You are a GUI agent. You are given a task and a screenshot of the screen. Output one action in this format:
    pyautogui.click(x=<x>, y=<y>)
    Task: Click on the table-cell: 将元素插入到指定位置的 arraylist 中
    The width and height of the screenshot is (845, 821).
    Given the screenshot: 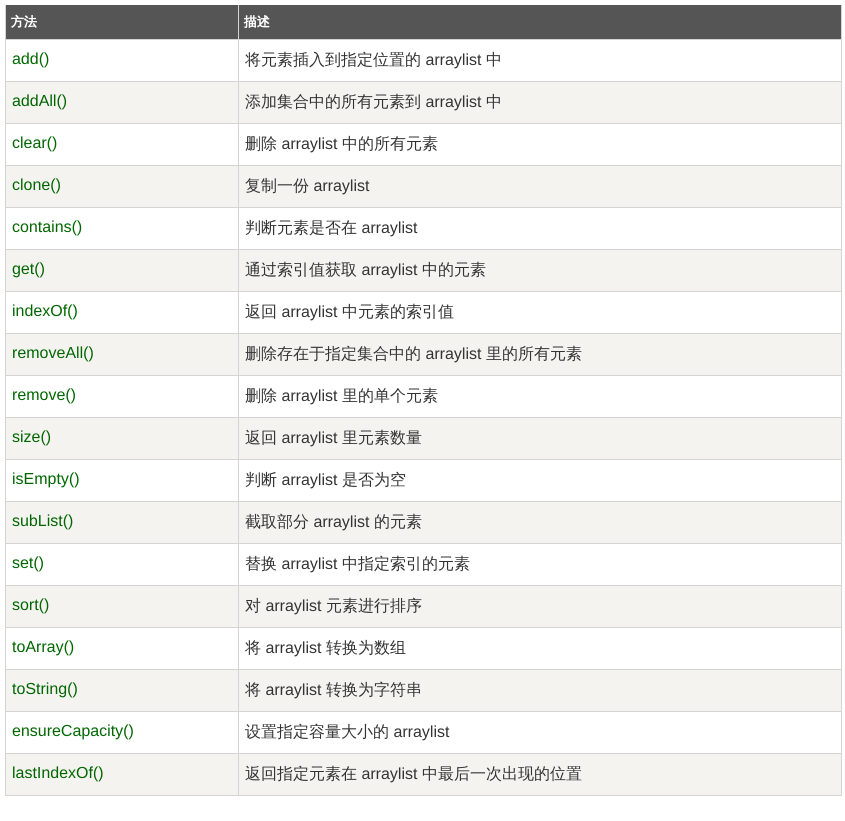 What is the action you would take?
    pyautogui.click(x=540, y=60)
    